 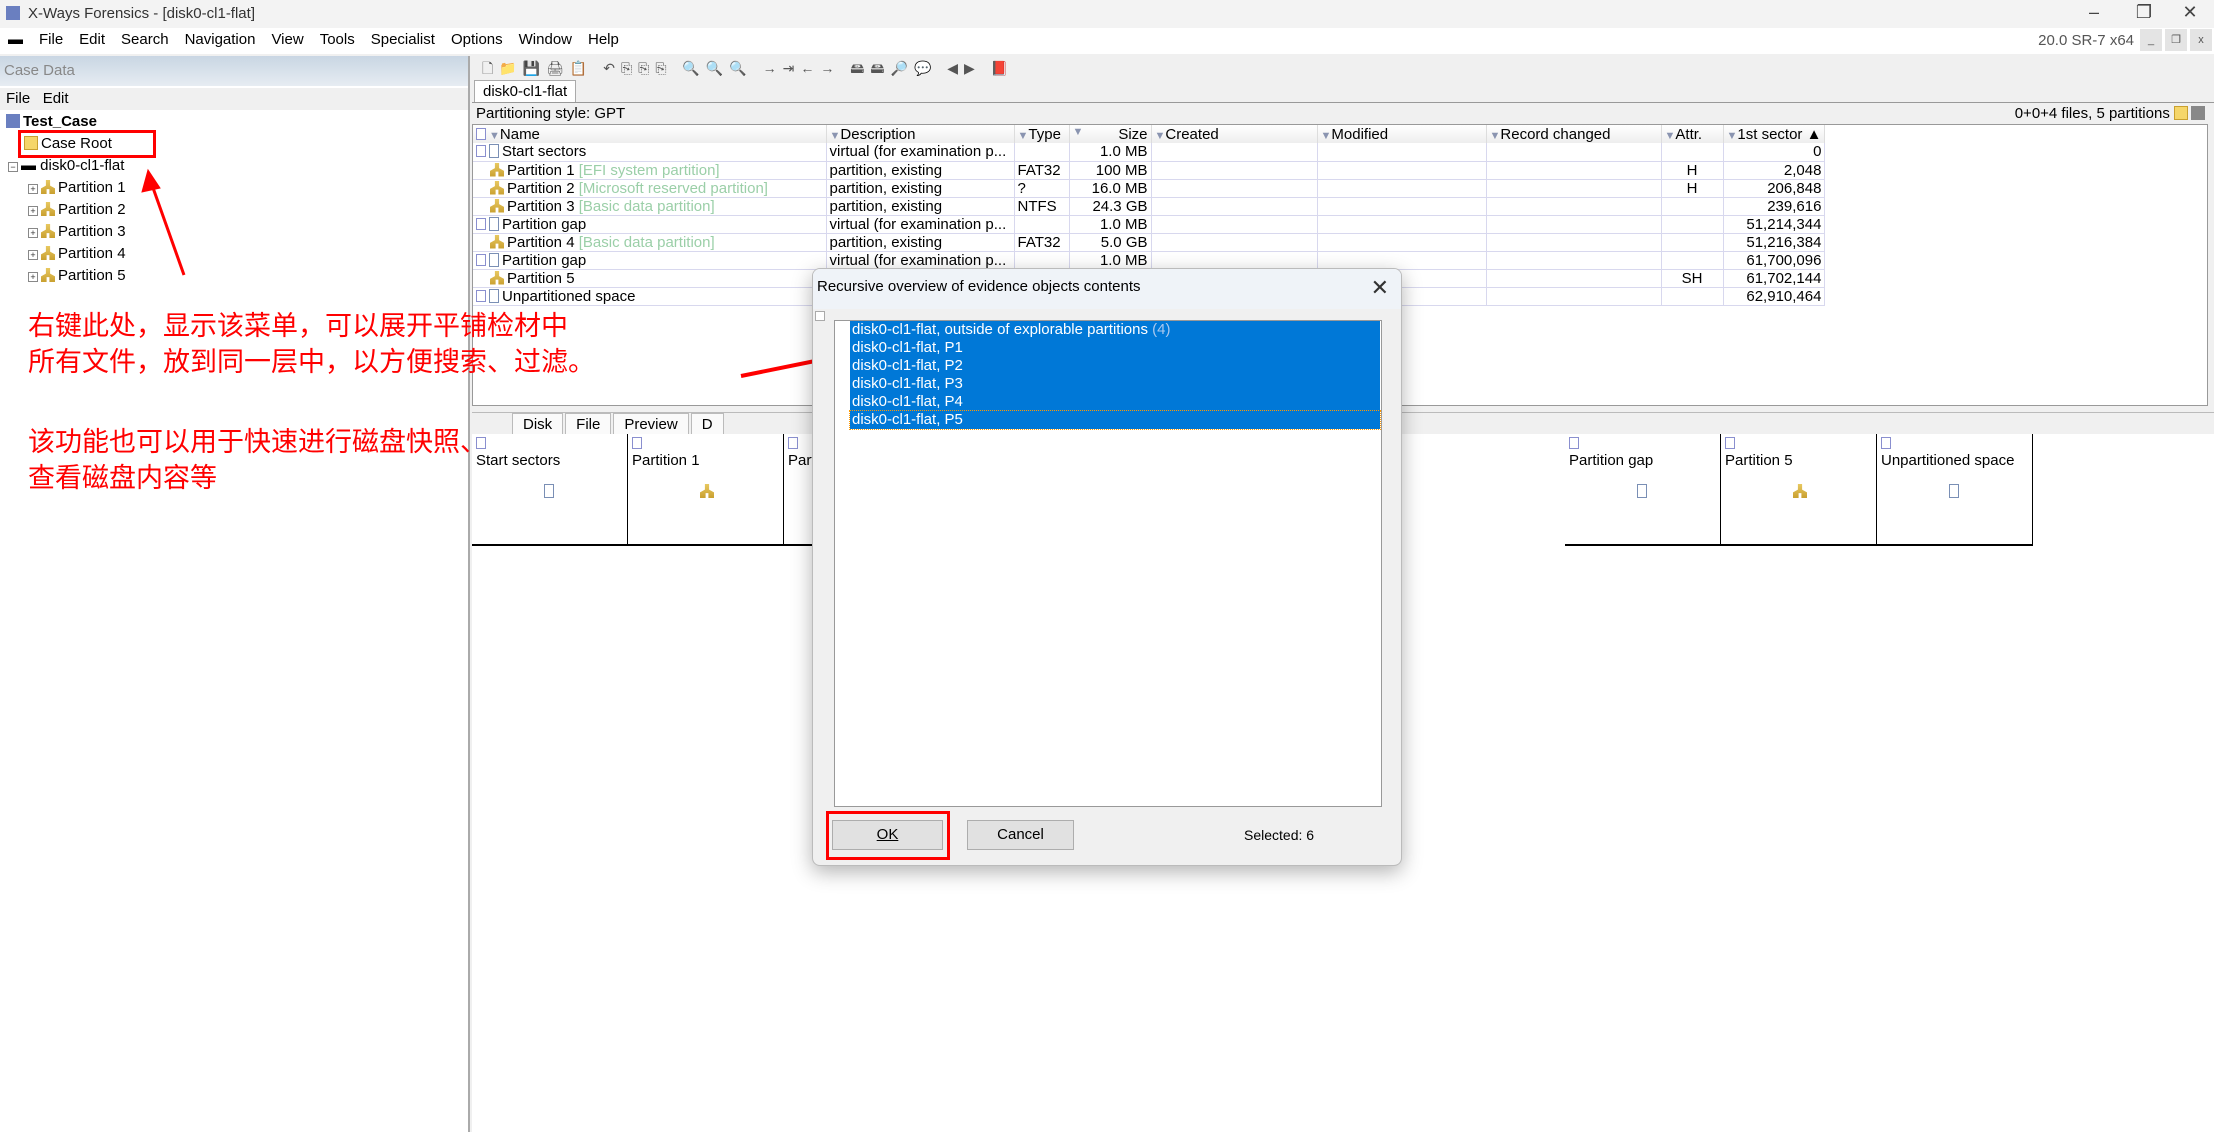 What do you see at coordinates (820, 316) in the screenshot?
I see `select-all-checkbox` at bounding box center [820, 316].